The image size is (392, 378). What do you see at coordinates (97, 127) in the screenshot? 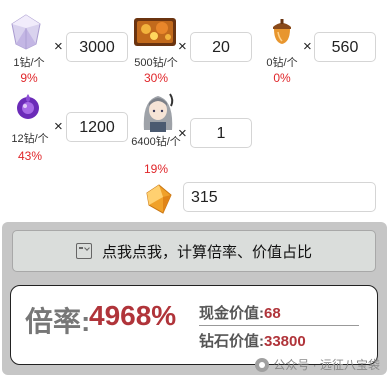
I see `quantity-input: 1200` at bounding box center [97, 127].